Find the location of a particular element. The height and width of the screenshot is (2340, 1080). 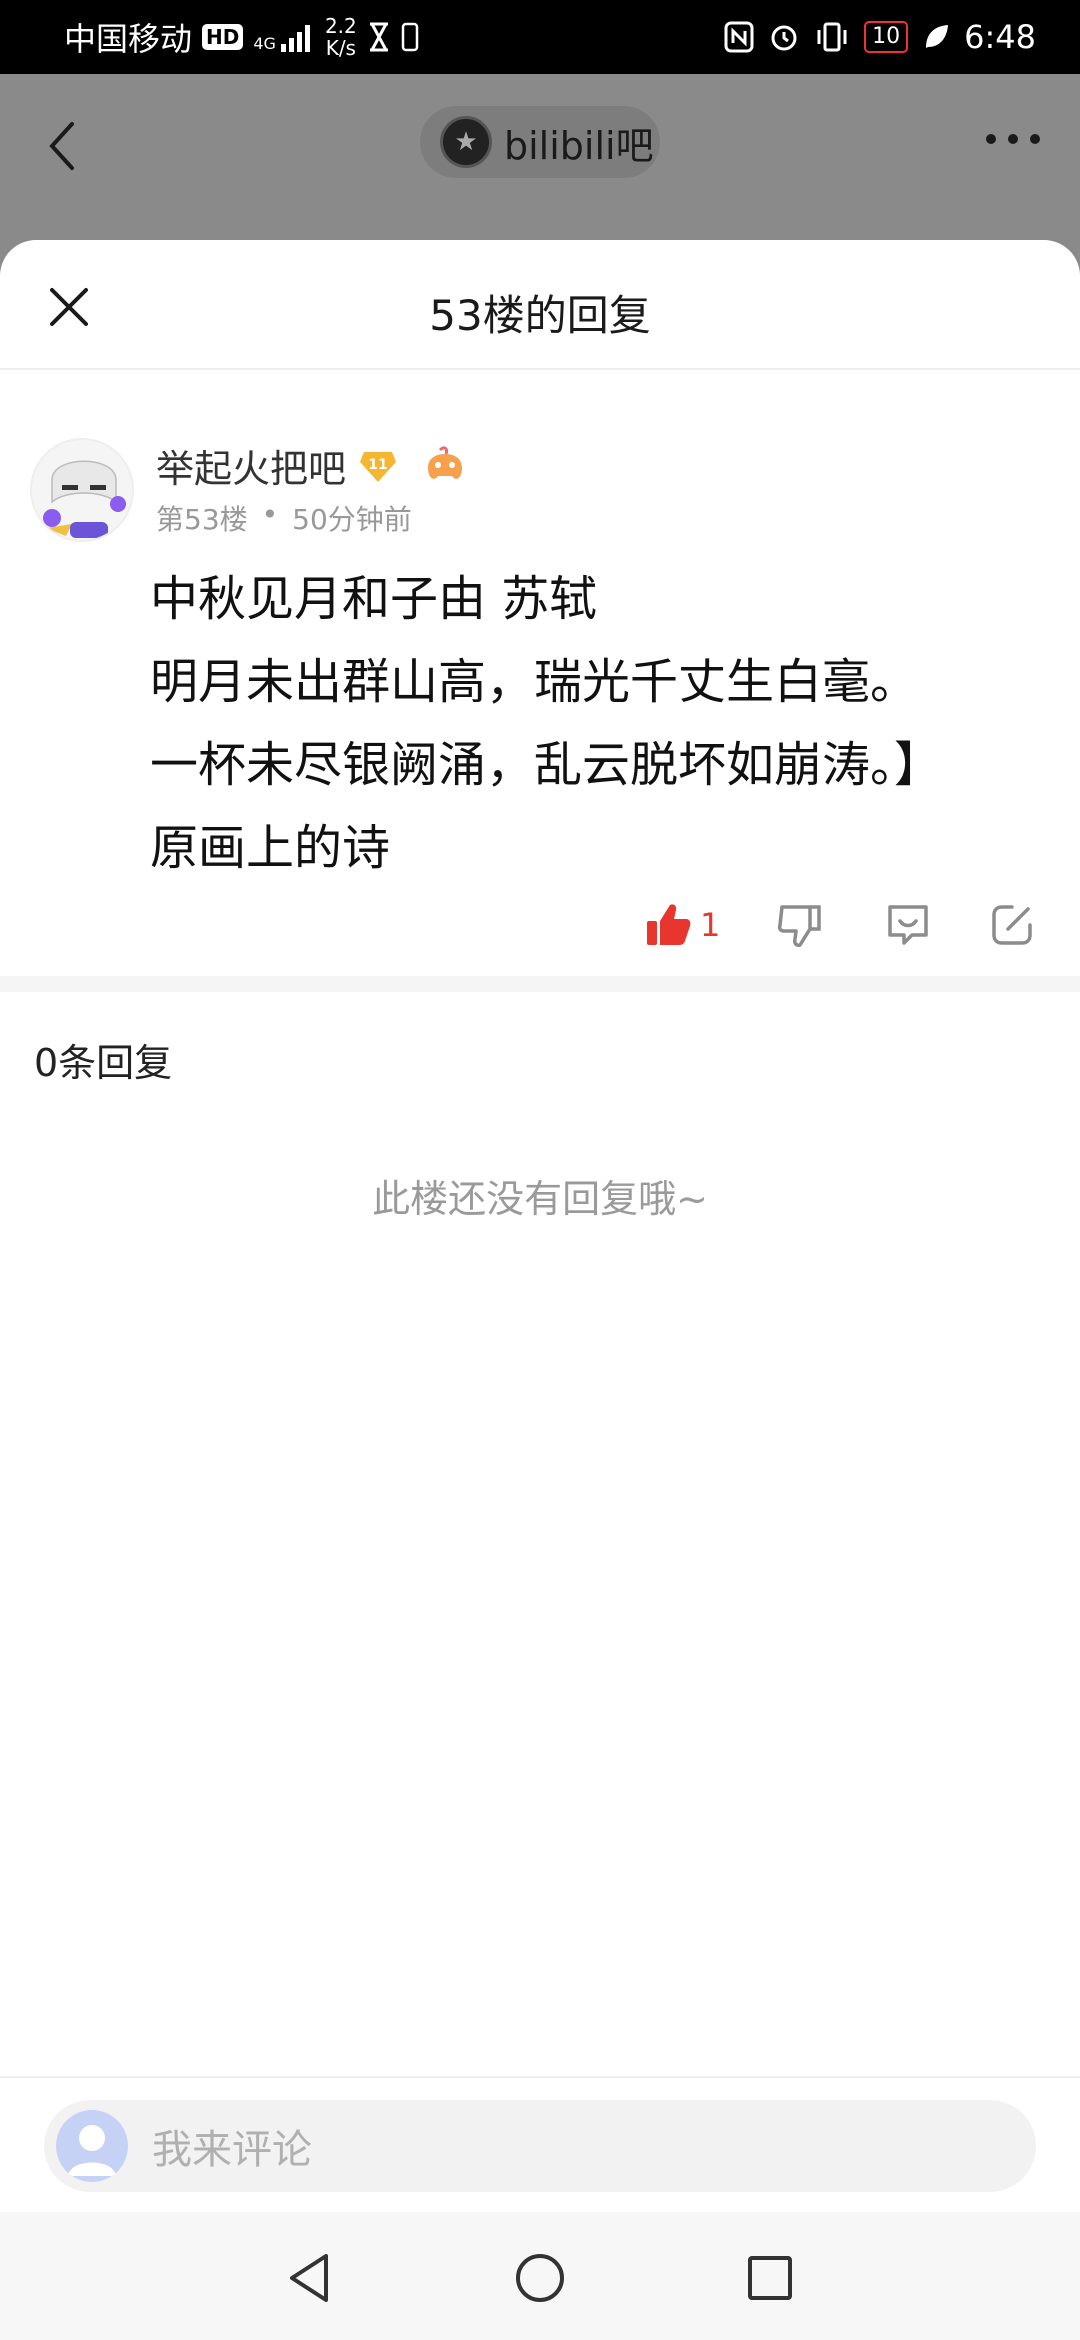

like-count: 1 is located at coordinates (710, 925).